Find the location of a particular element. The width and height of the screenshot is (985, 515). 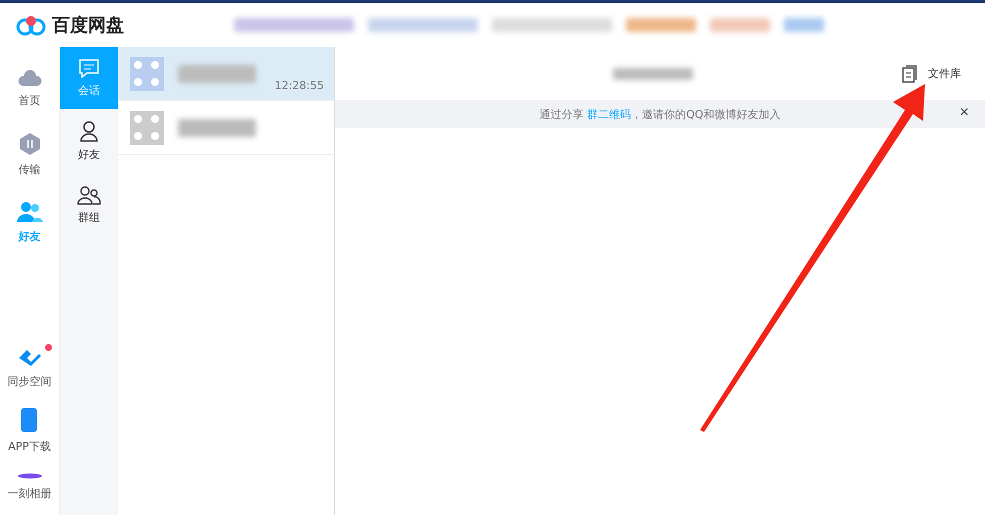

nav-item: 一刻相册 is located at coordinates (30, 484).